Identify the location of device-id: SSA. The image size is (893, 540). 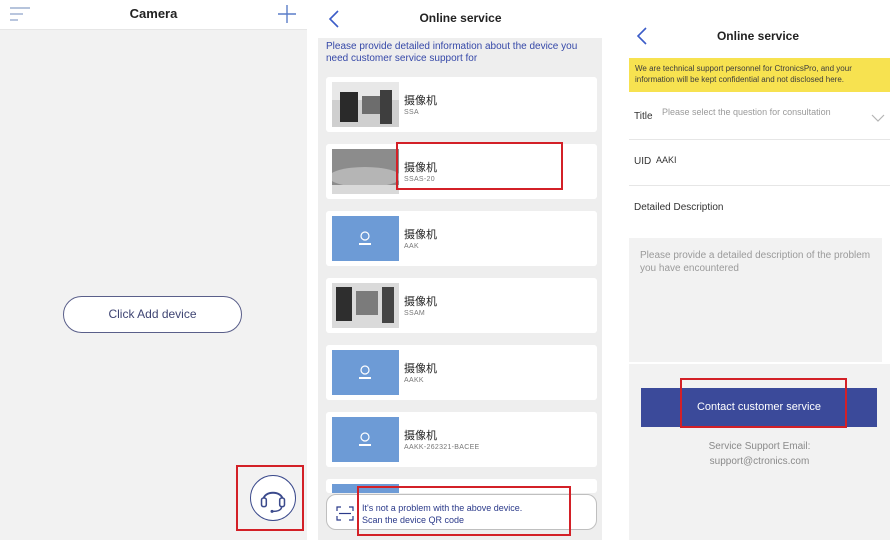
(411, 112).